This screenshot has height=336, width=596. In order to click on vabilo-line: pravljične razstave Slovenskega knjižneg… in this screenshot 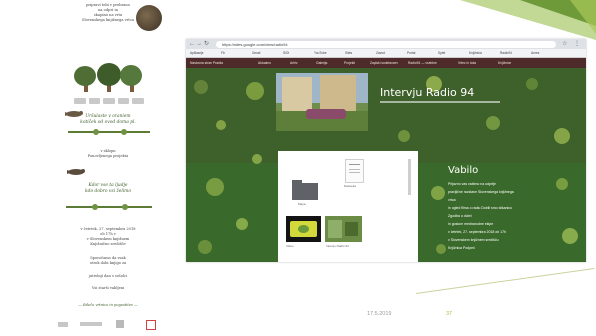, I will do `click(481, 192)`.